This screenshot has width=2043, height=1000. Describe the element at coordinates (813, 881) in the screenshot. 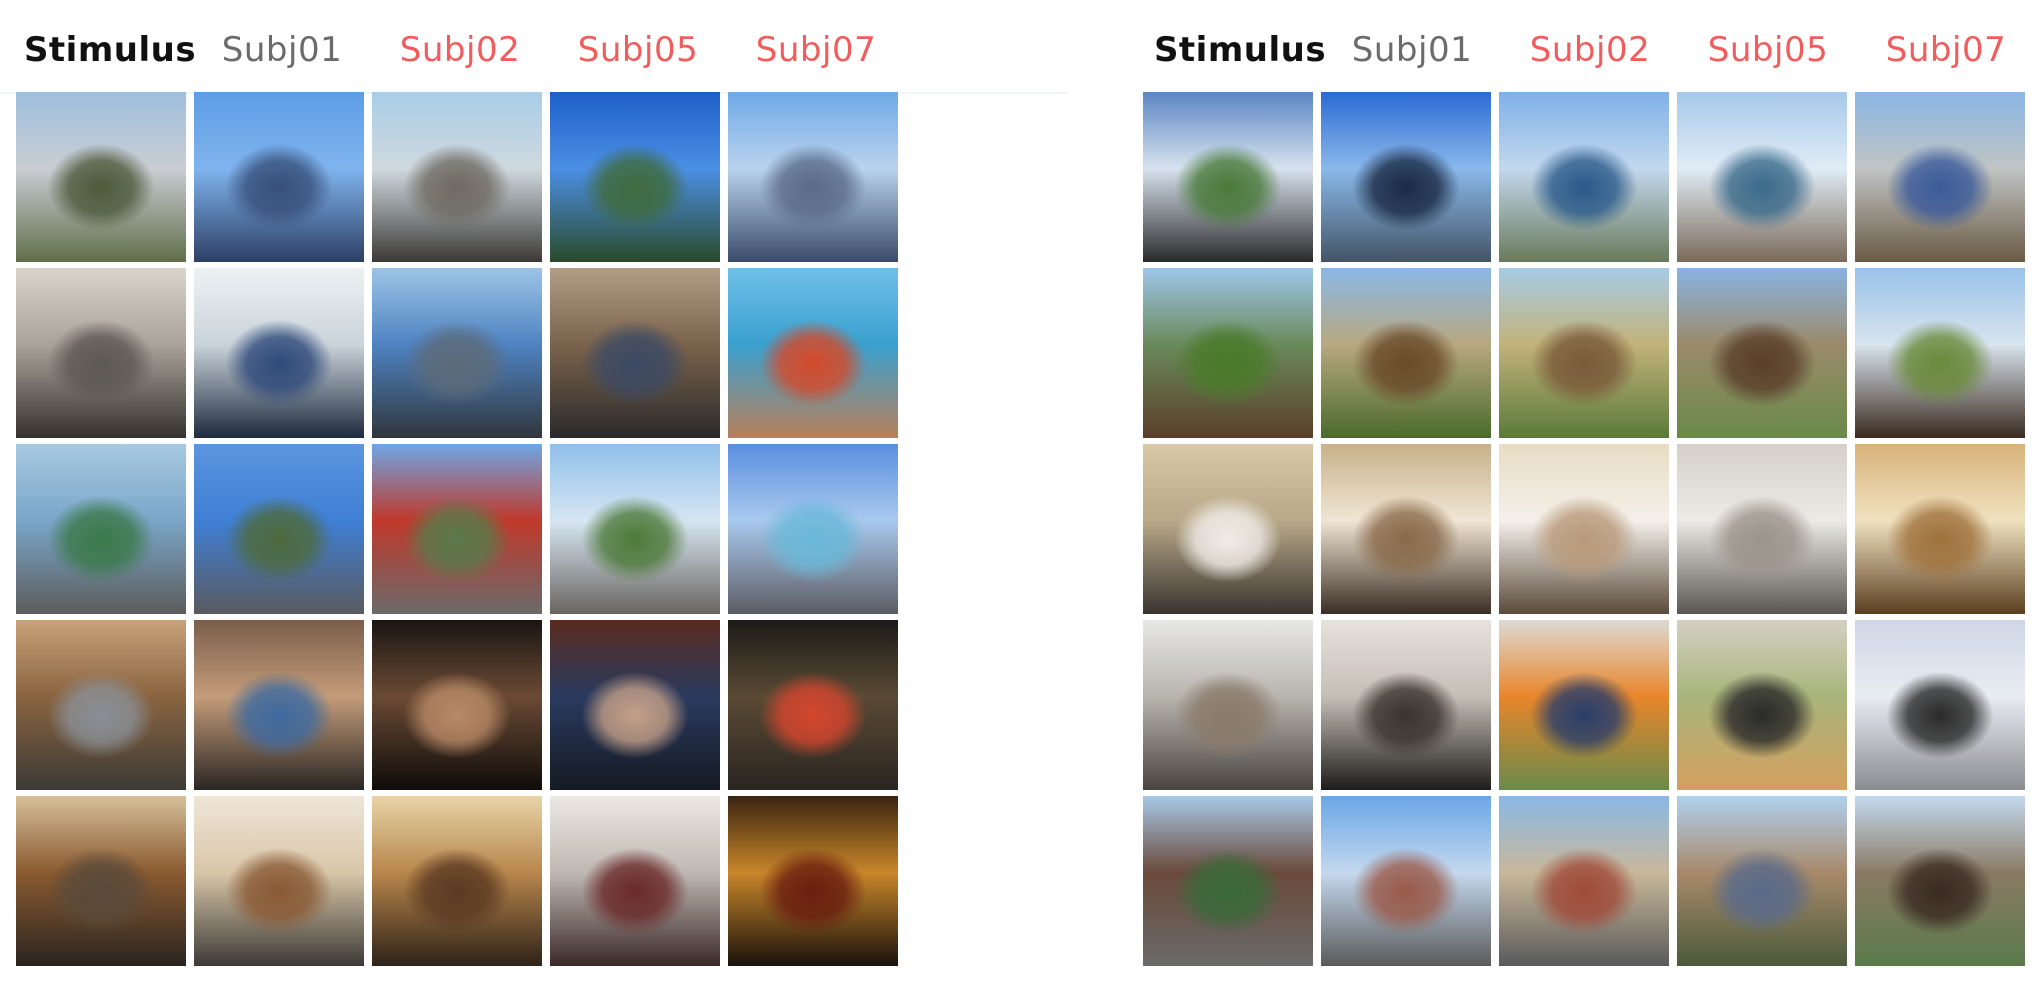

I see `thumbnail-kitchen-interior-subj07` at that location.